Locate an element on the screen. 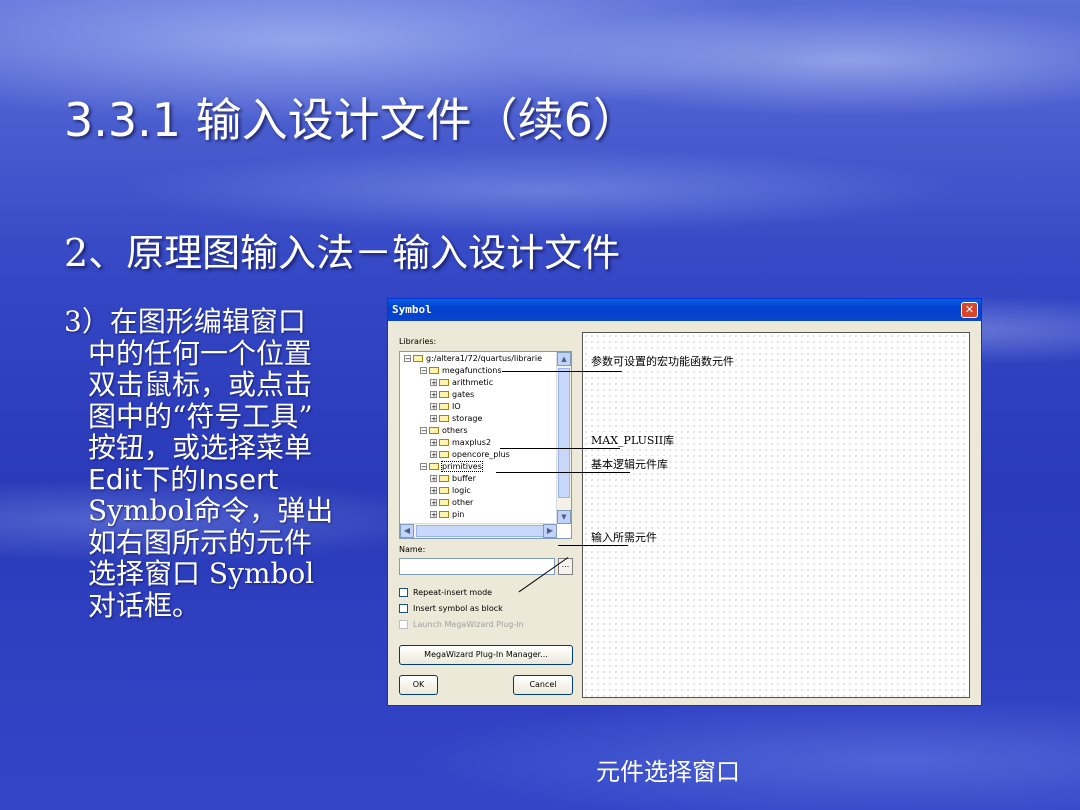 This screenshot has width=1080, height=810. tree-item-label: logic is located at coordinates (461, 490).